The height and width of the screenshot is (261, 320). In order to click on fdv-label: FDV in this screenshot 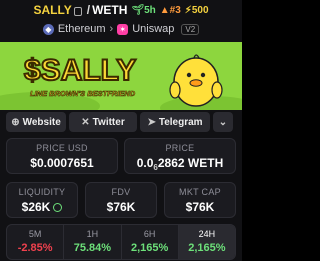, I will do `click(121, 192)`.